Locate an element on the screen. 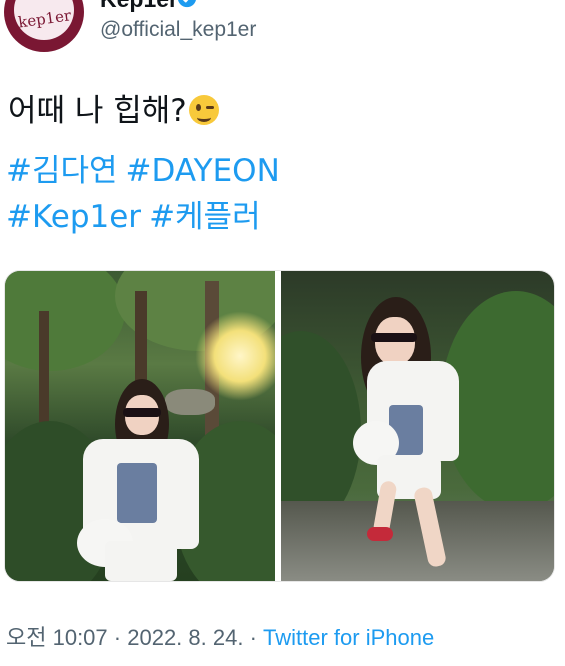  more-options-icon: ••• is located at coordinates (540, 5).